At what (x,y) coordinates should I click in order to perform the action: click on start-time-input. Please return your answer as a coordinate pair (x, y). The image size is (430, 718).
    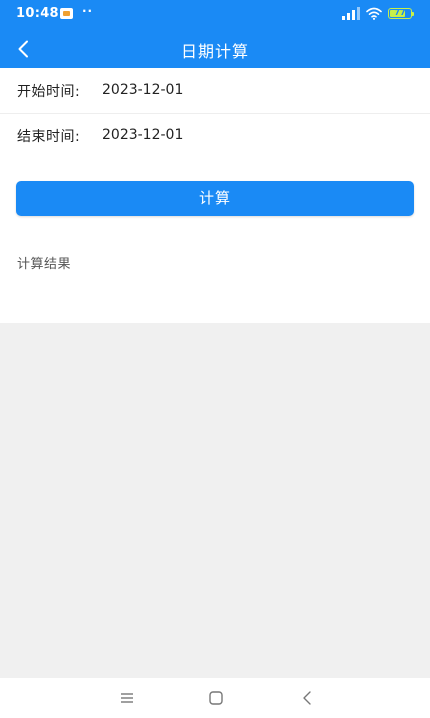
    Looking at the image, I should click on (202, 90).